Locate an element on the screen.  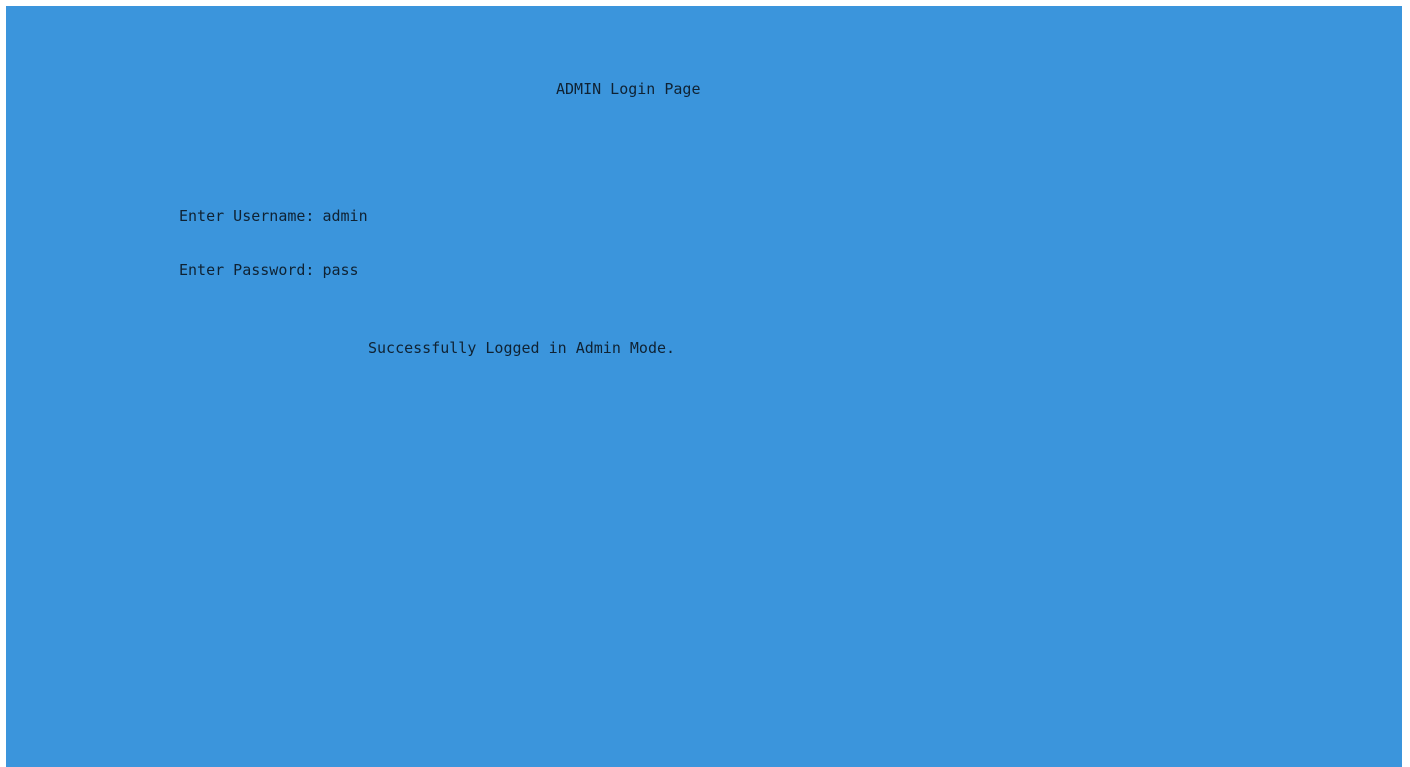
username-prompt: Enter Username: is located at coordinates (247, 216).